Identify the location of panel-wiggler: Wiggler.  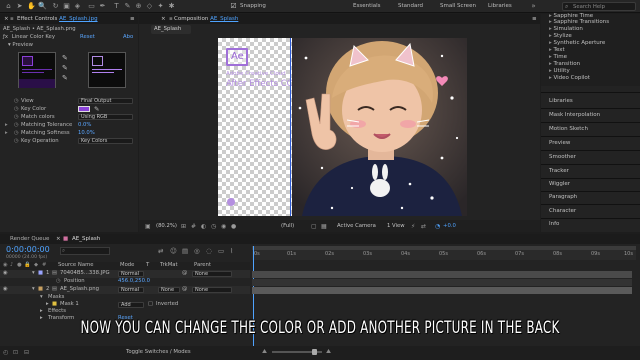
(559, 184).